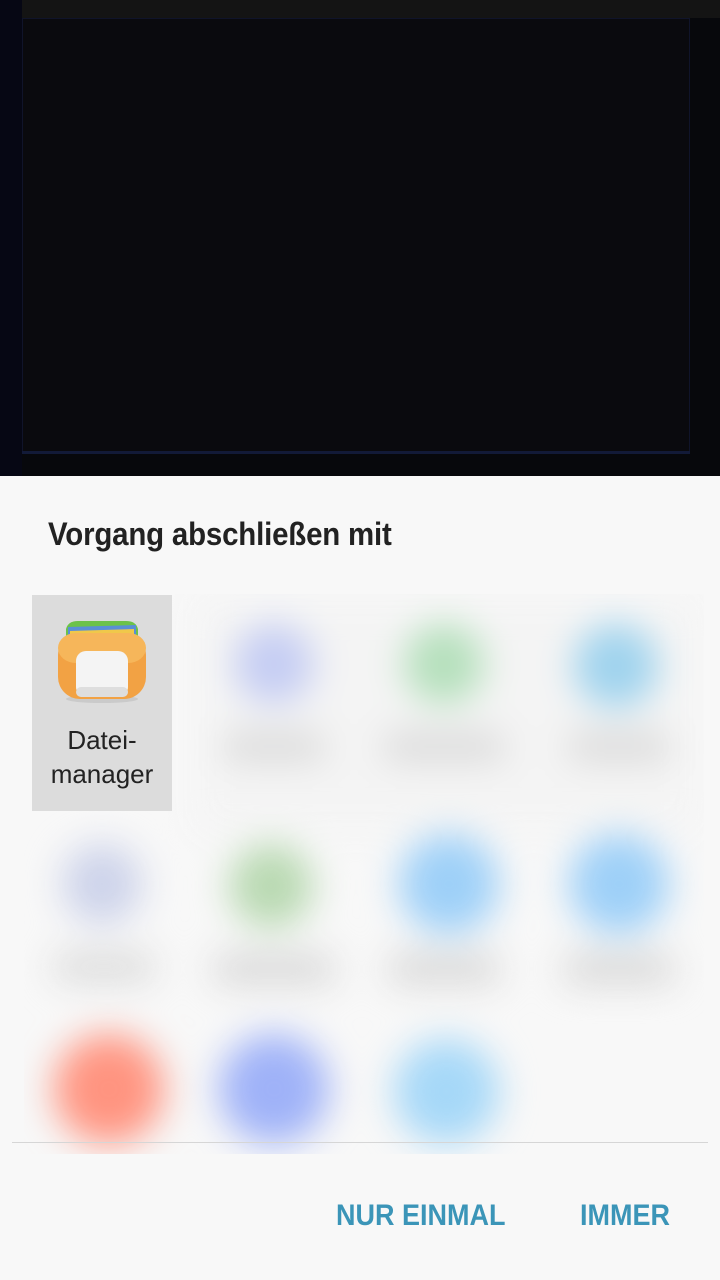 This screenshot has height=1280, width=720. I want to click on just-once-button: NUR EINMAL, so click(420, 1216).